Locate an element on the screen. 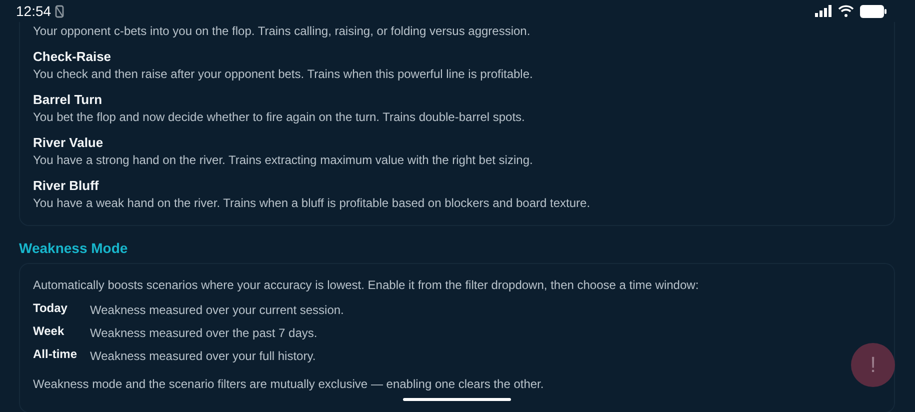  time-window-term: Today is located at coordinates (50, 308).